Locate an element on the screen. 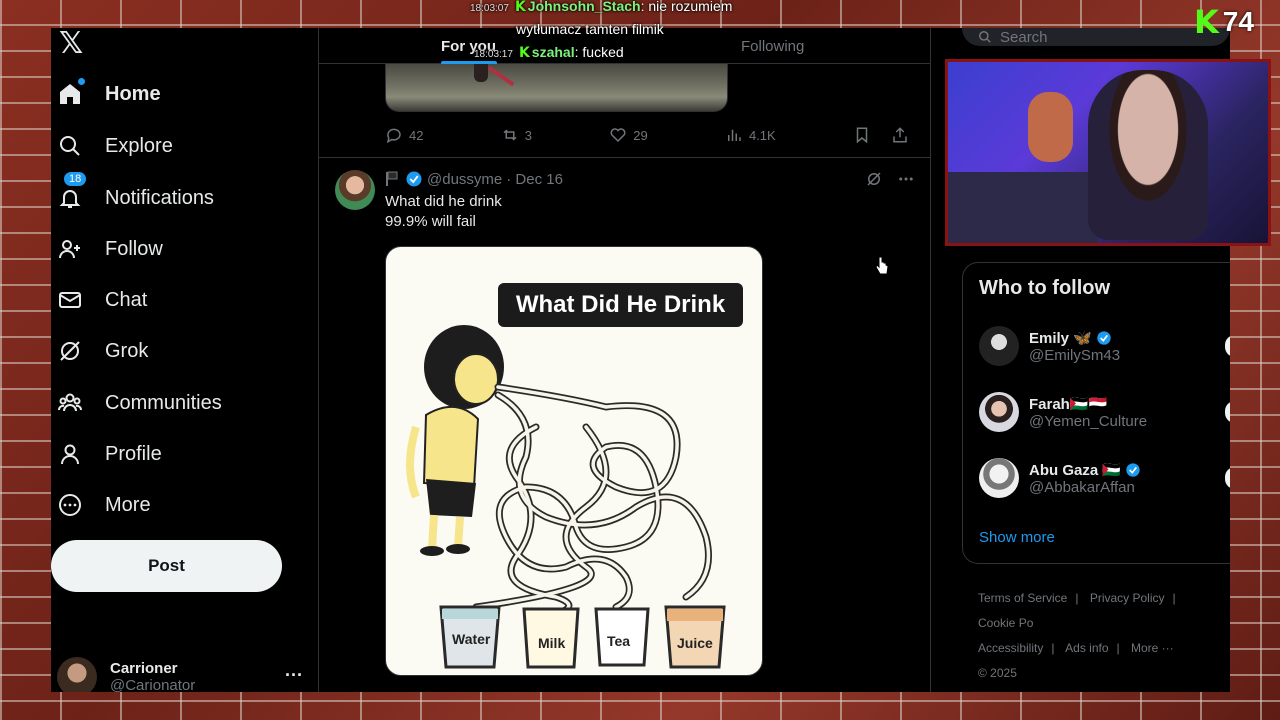 The image size is (1280, 720). tweet-handle: @dussyme is located at coordinates (464, 179).